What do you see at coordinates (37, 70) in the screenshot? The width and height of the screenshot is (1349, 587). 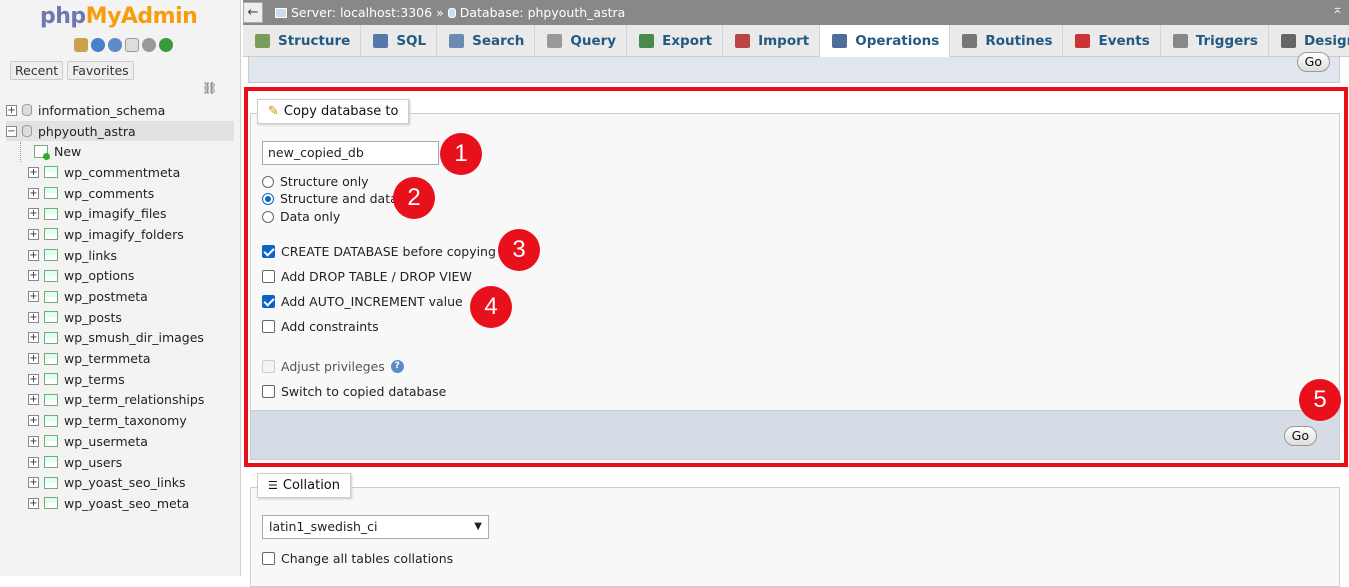 I see `recent-tab: Recent` at bounding box center [37, 70].